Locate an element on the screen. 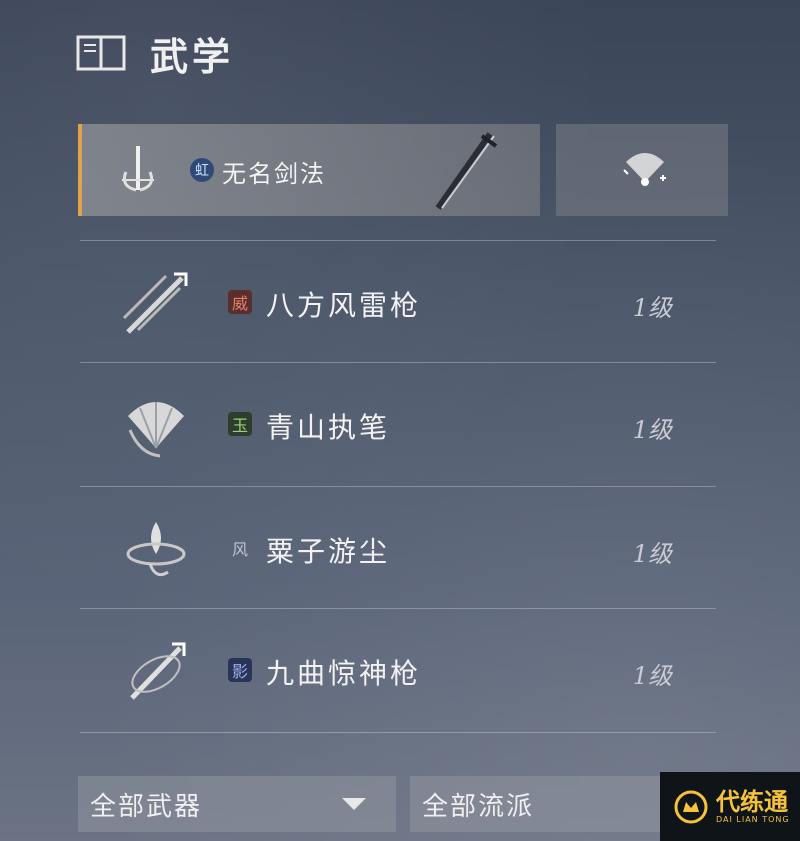  weapon-filter-label: 全部武器 is located at coordinates (146, 806).